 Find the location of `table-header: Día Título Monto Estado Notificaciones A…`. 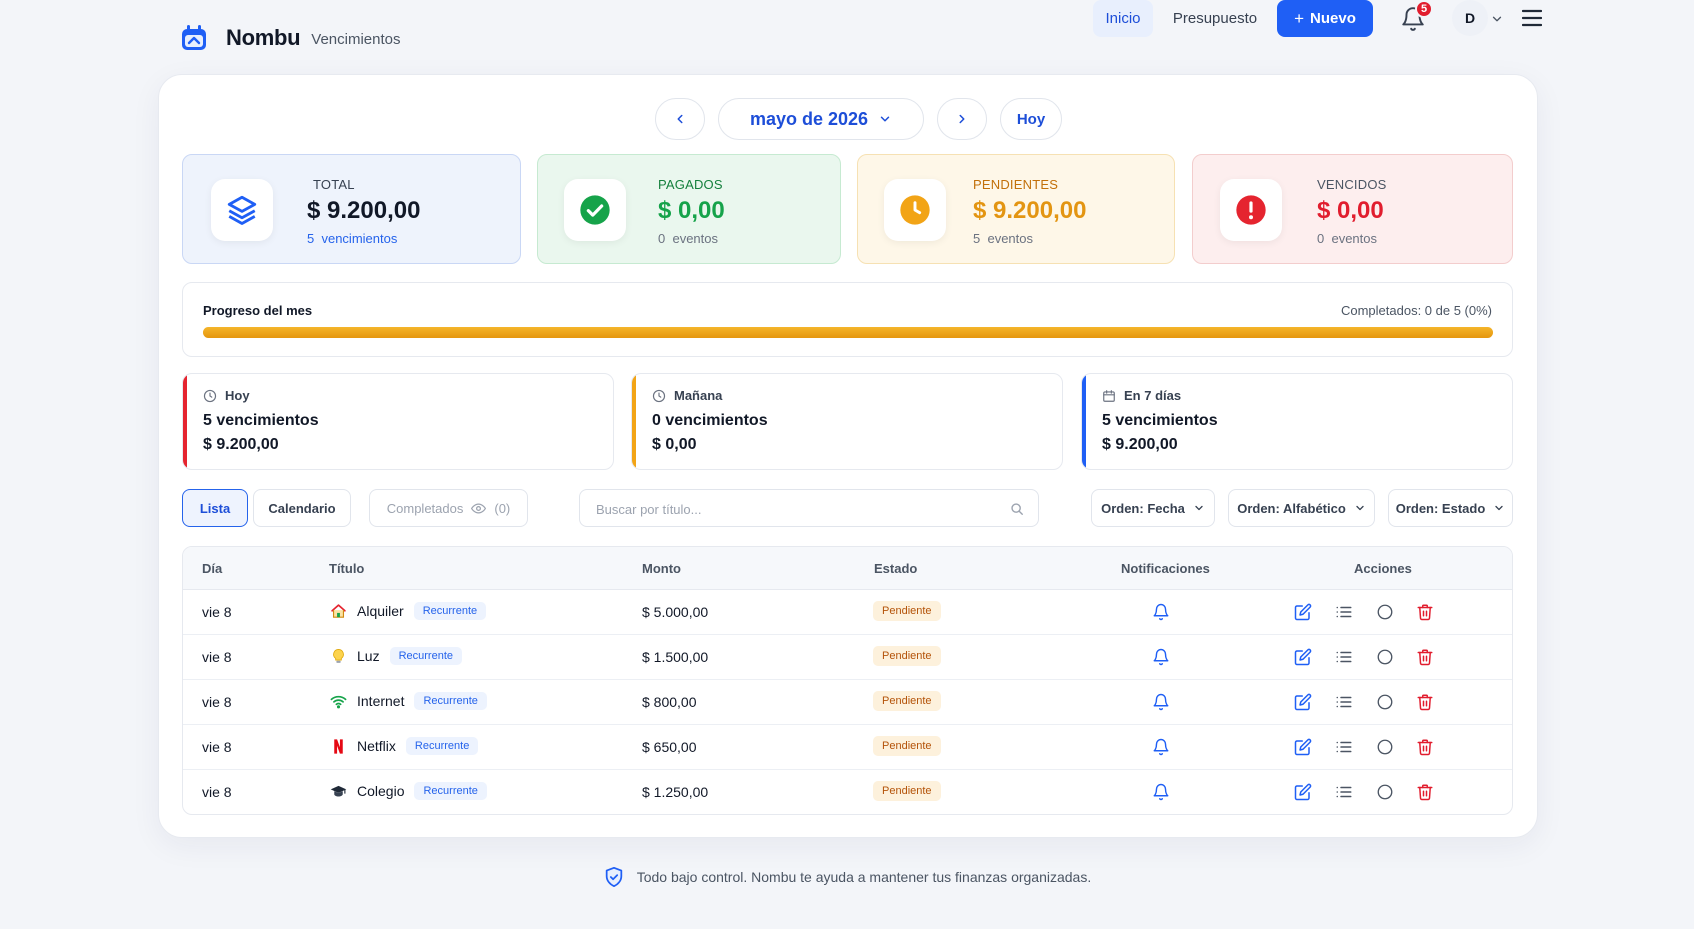

table-header: Día Título Monto Estado Notificaciones A… is located at coordinates (847, 568).